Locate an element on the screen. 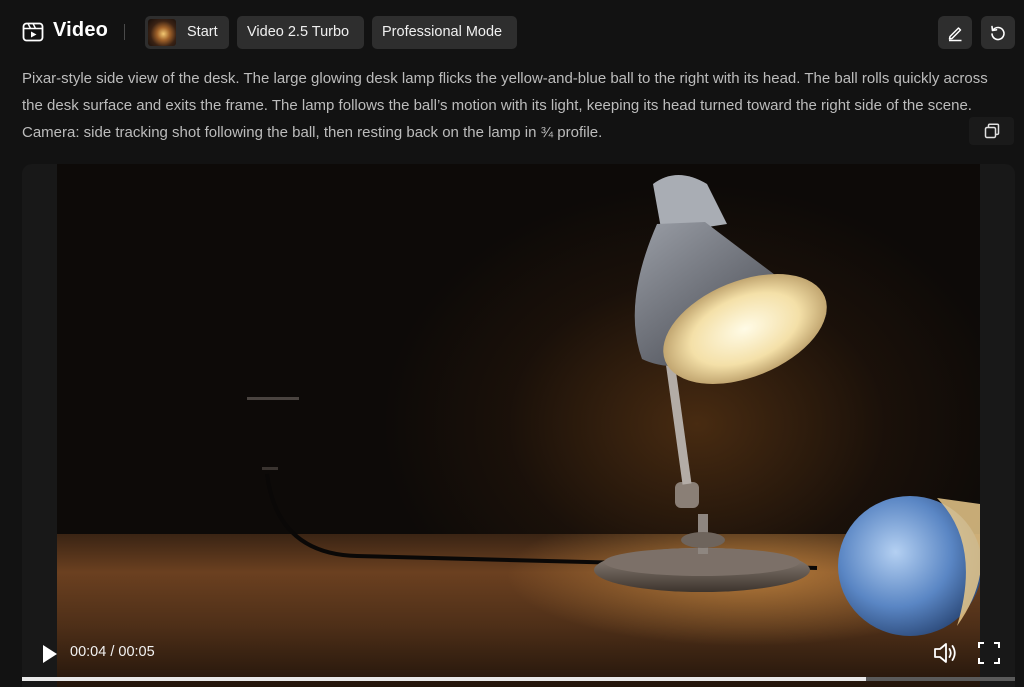 This screenshot has width=1024, height=687. pencil-icon is located at coordinates (955, 33).